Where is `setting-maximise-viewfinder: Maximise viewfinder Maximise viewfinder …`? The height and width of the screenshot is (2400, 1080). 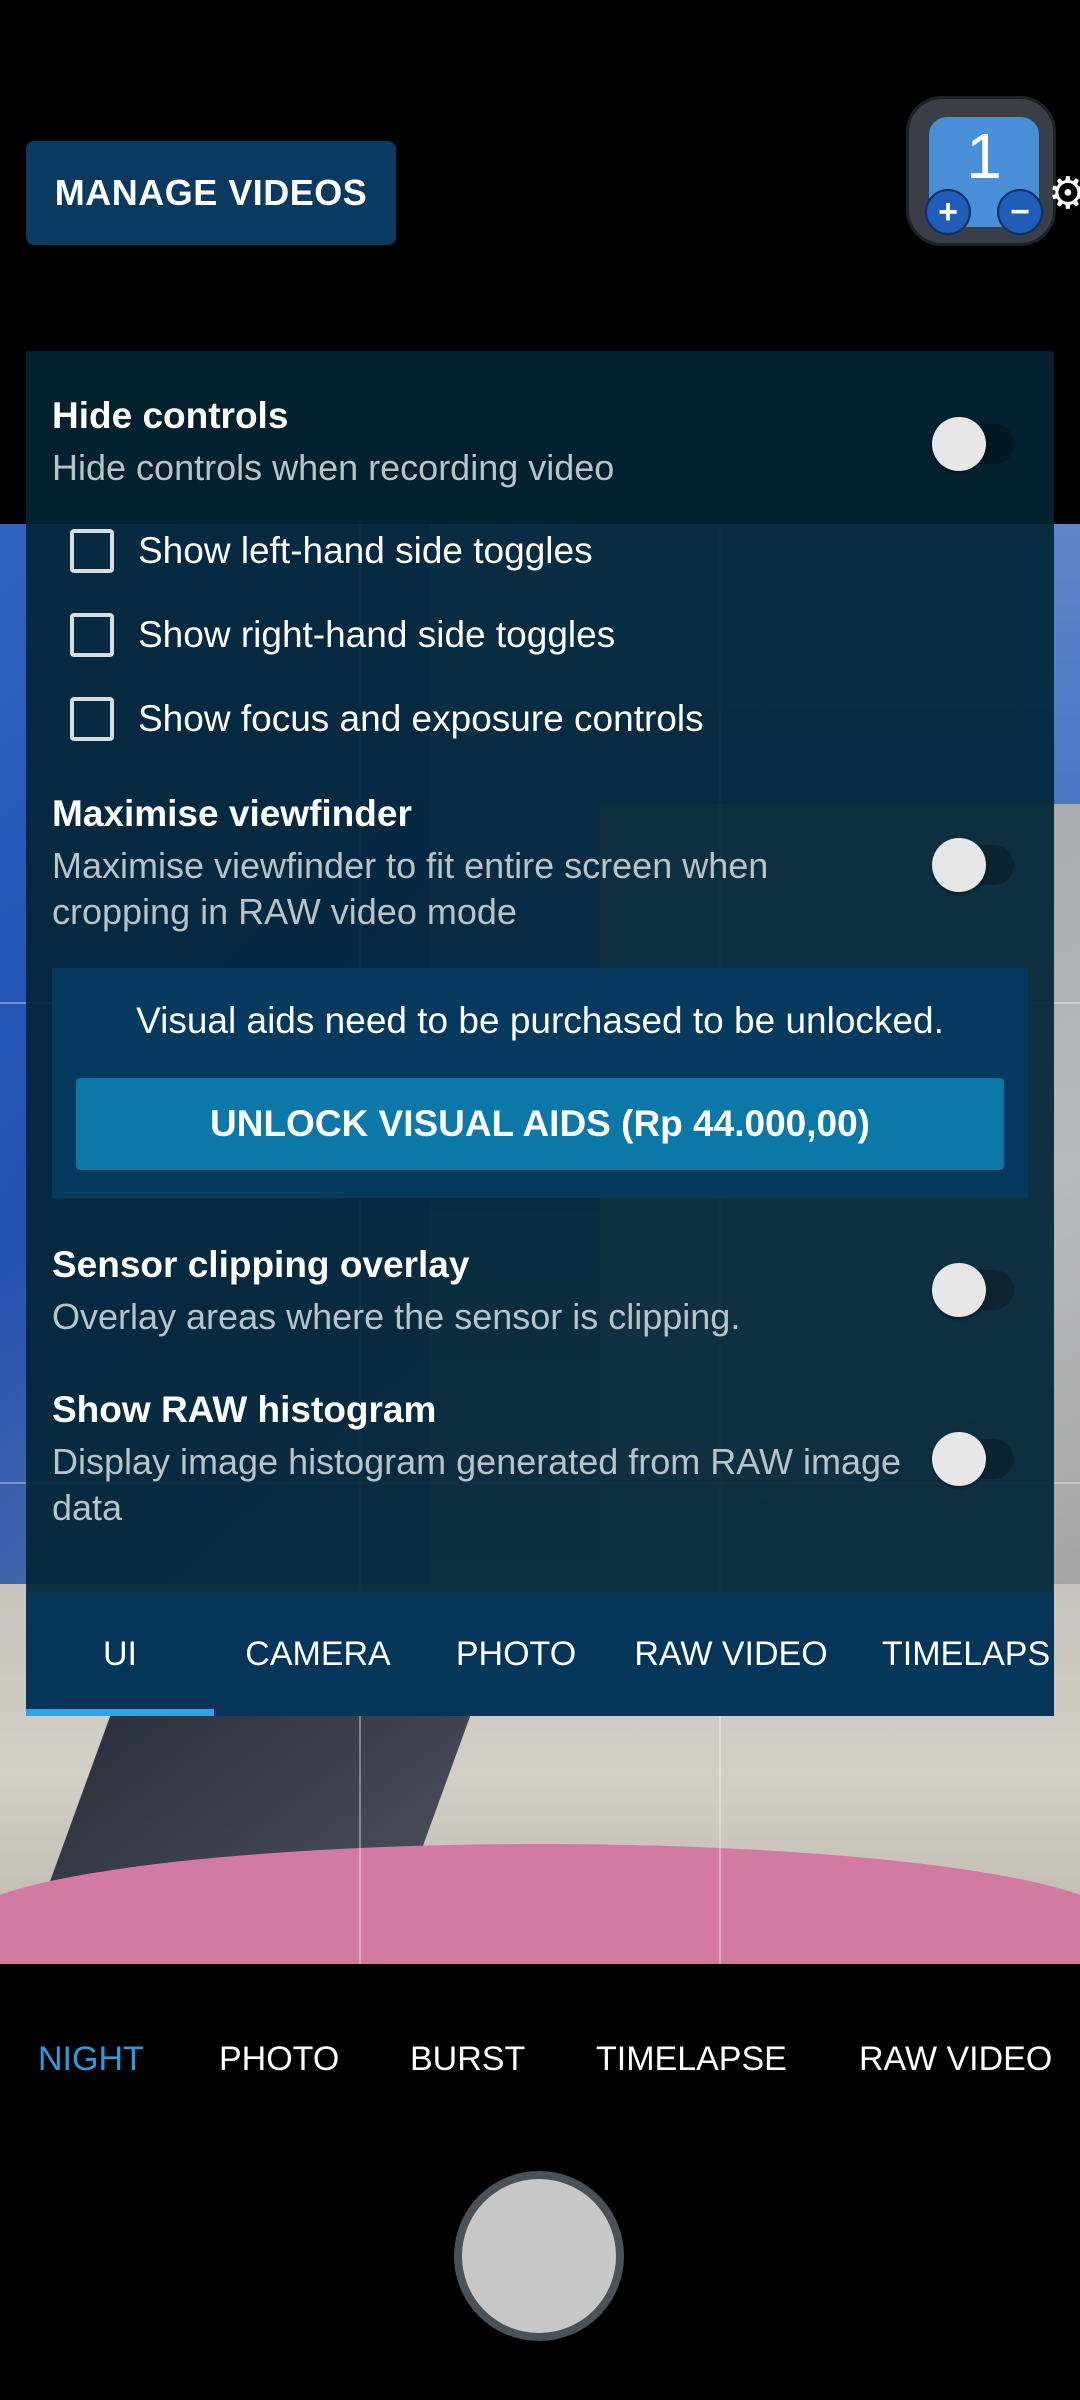
setting-maximise-viewfinder: Maximise viewfinder Maximise viewfinder … is located at coordinates (482, 864).